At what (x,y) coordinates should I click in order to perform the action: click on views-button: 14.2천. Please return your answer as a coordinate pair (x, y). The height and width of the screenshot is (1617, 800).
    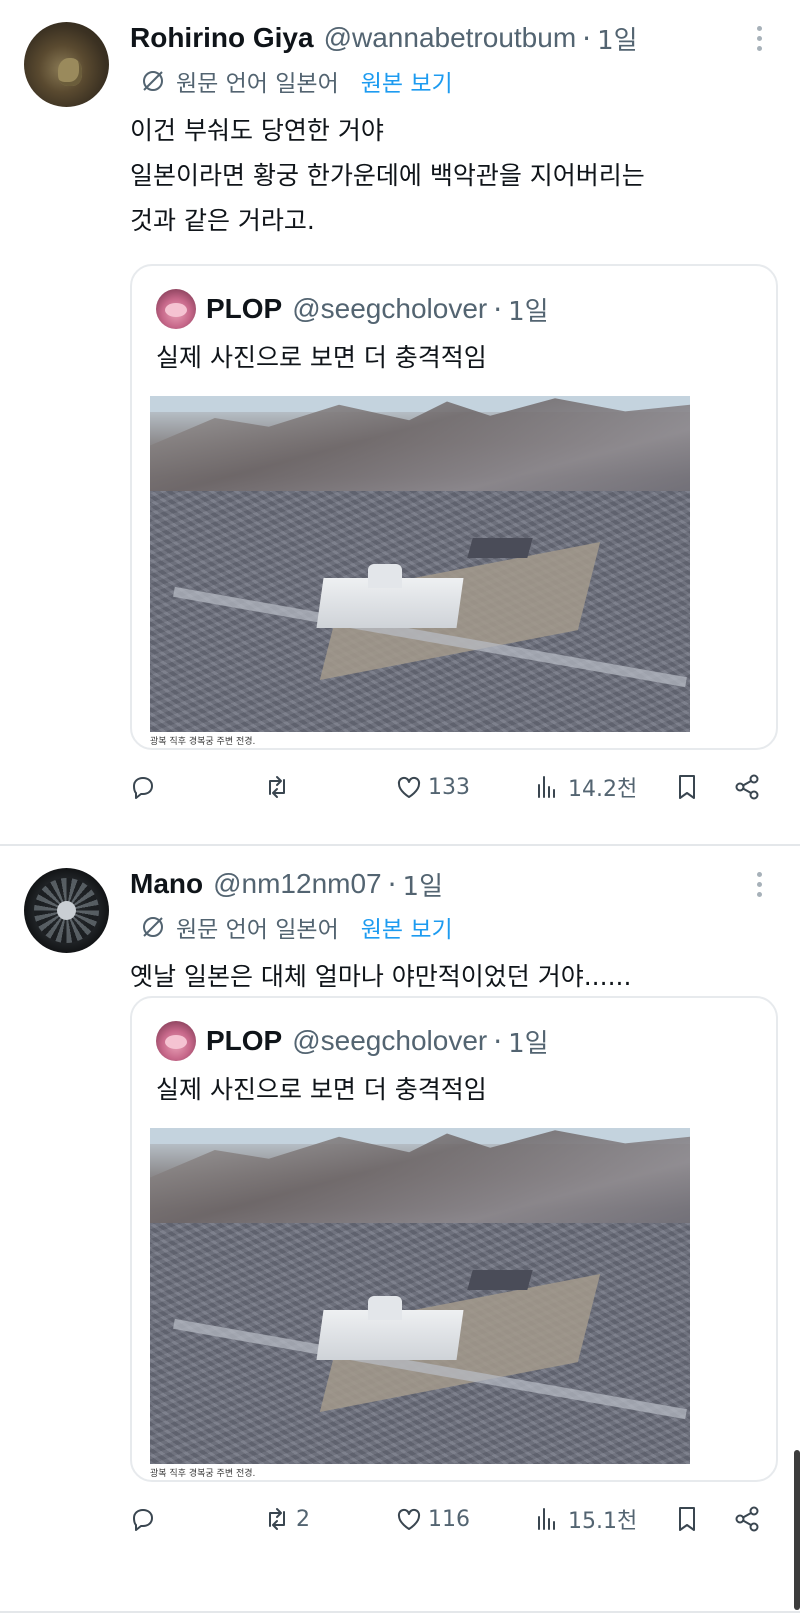
    Looking at the image, I should click on (585, 787).